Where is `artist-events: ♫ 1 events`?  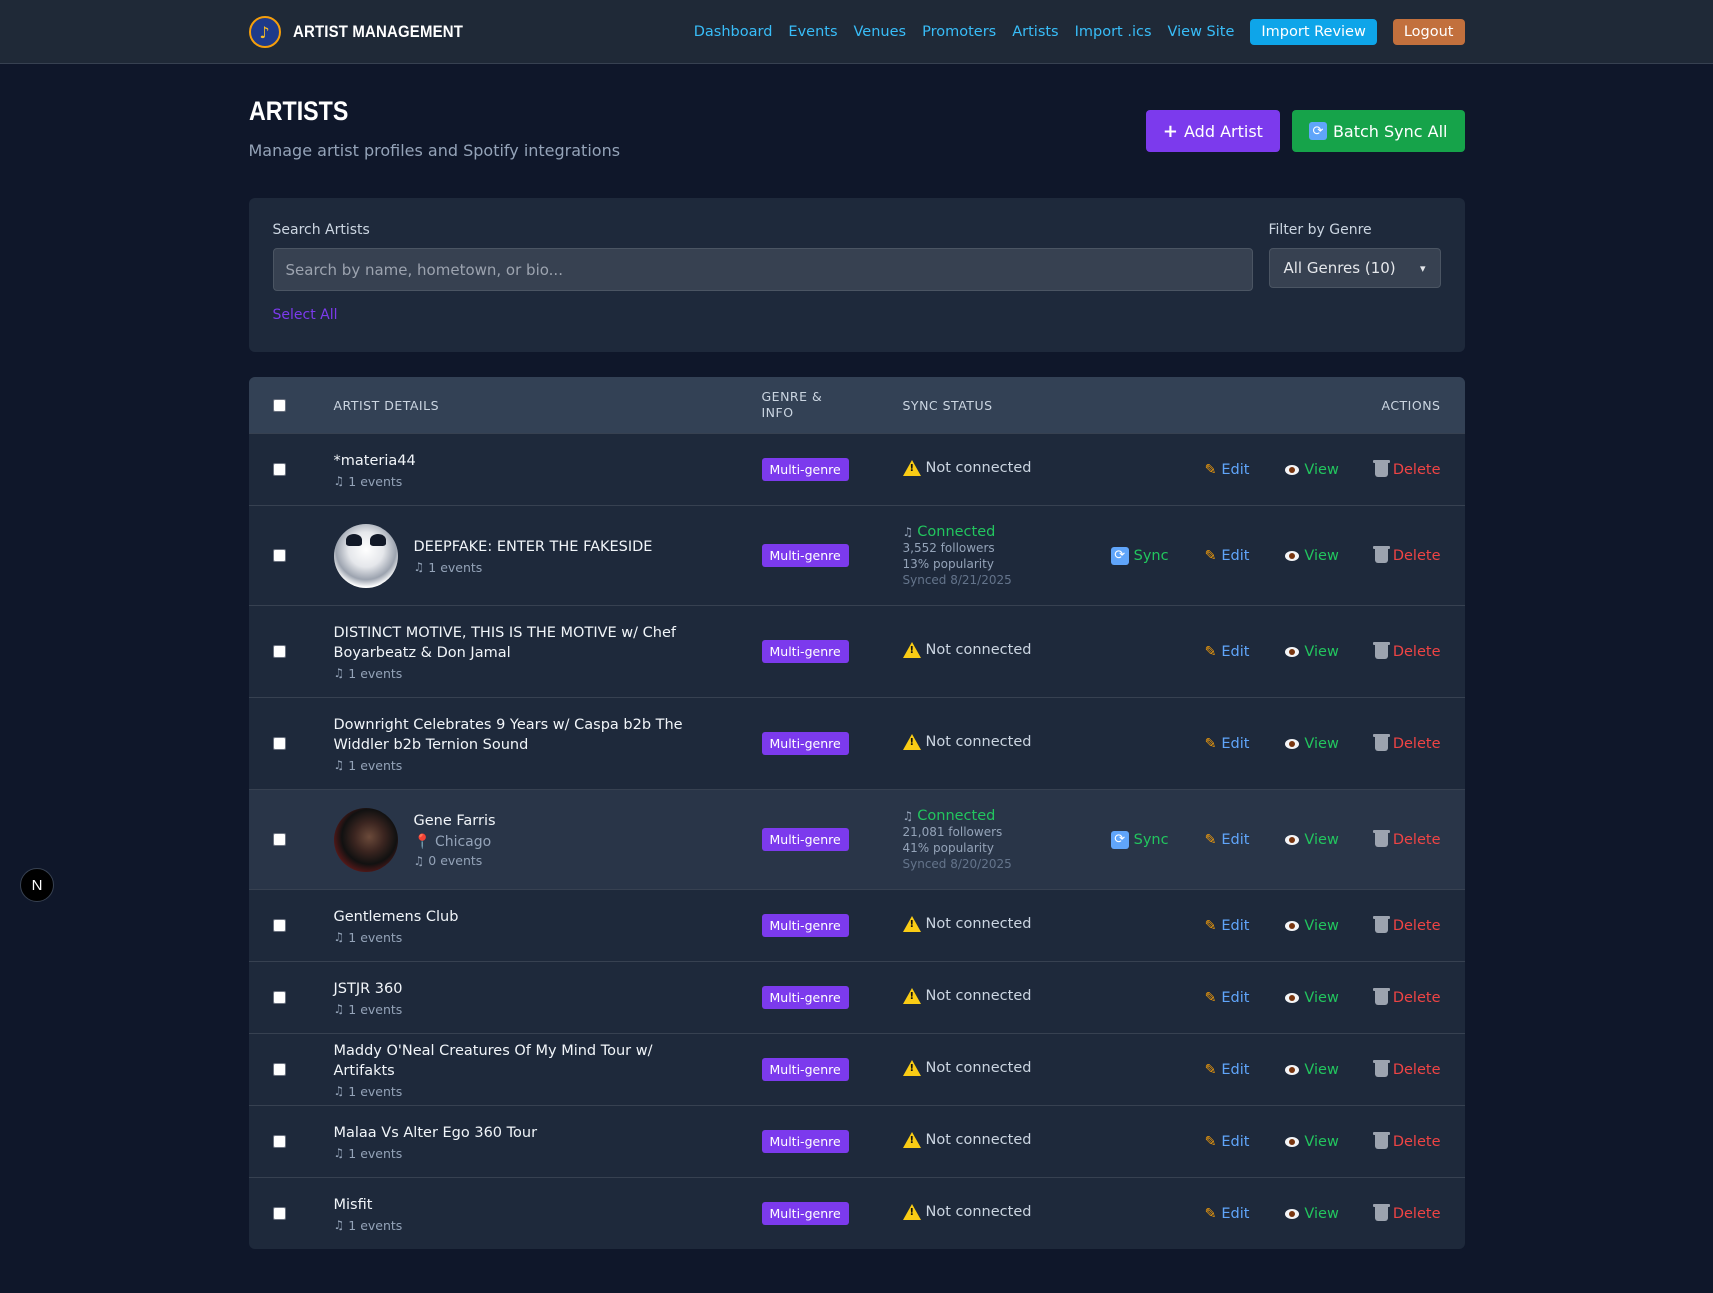 artist-events: ♫ 1 events is located at coordinates (396, 937).